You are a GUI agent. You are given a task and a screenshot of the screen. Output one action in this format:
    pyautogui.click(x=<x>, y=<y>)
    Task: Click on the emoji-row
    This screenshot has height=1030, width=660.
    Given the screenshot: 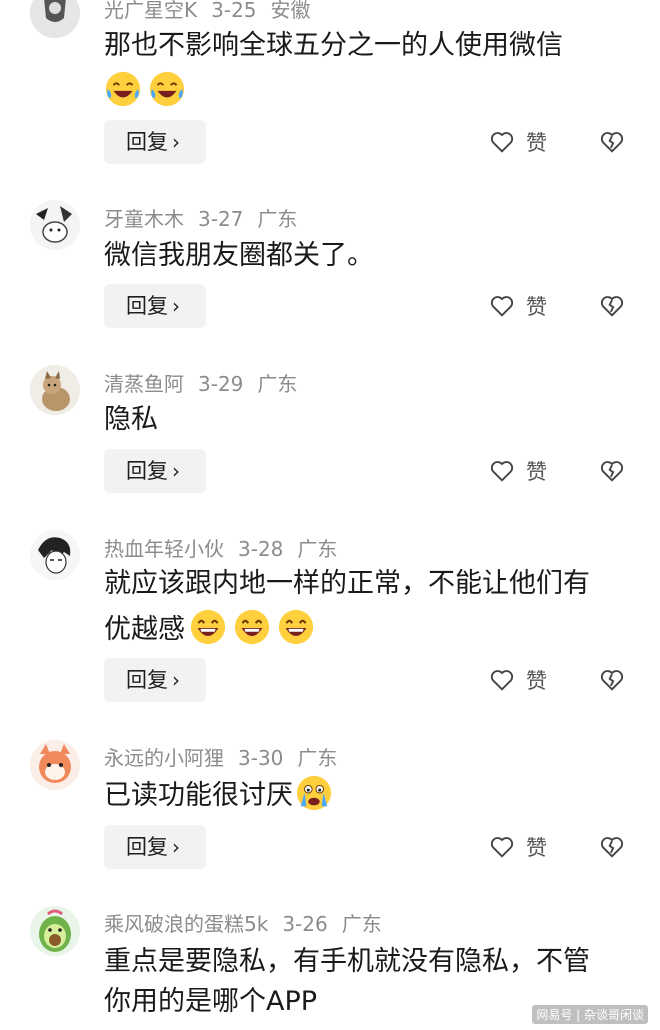 What is the action you would take?
    pyautogui.click(x=148, y=89)
    